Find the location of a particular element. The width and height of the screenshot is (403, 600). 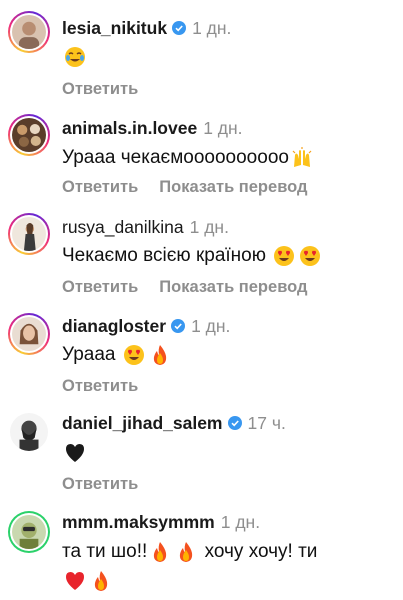

comment-header: mmm.maksymmm 1 дн. is located at coordinates (161, 522).